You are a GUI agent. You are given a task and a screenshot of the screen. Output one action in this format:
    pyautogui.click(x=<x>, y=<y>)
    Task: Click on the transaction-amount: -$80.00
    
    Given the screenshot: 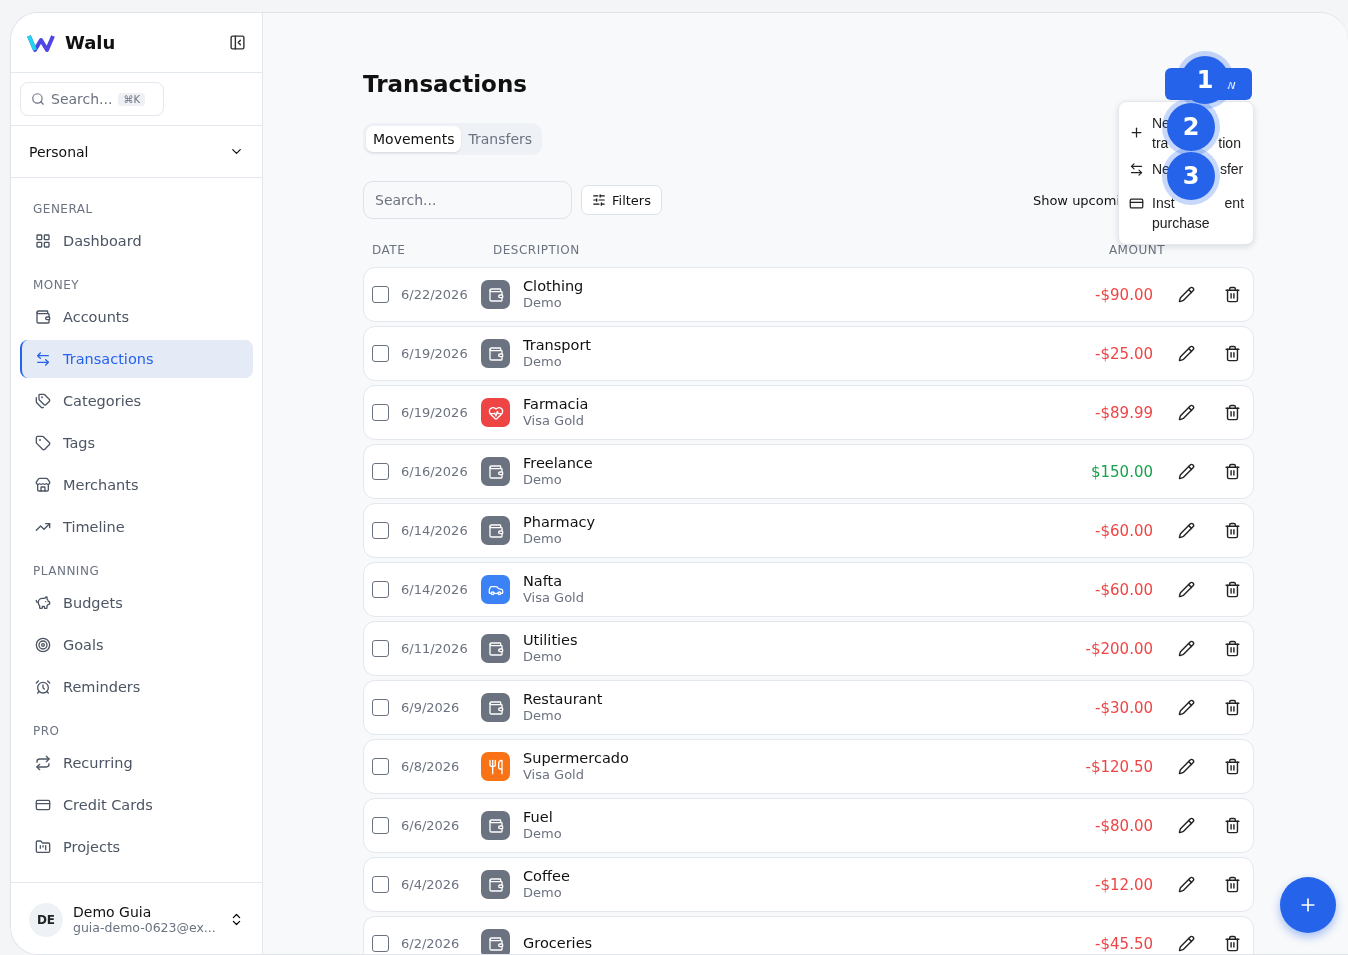 What is the action you would take?
    pyautogui.click(x=1123, y=825)
    